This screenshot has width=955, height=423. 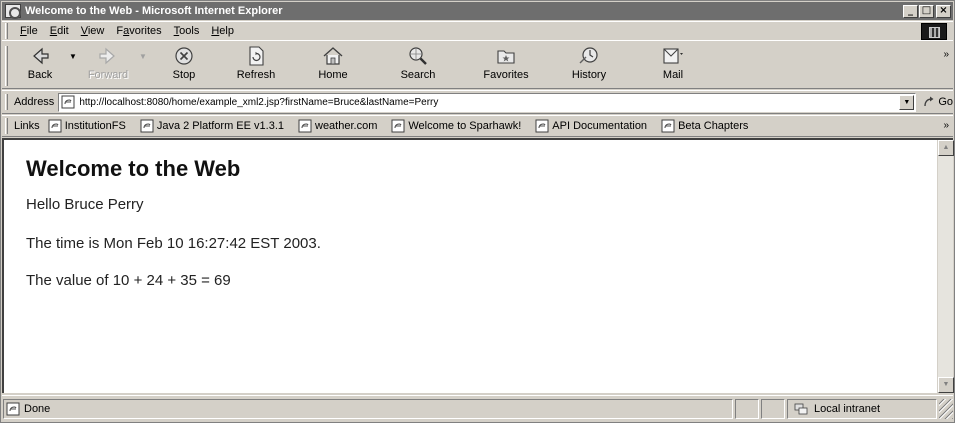 I want to click on menu-edit-label: Edit, so click(x=59, y=31).